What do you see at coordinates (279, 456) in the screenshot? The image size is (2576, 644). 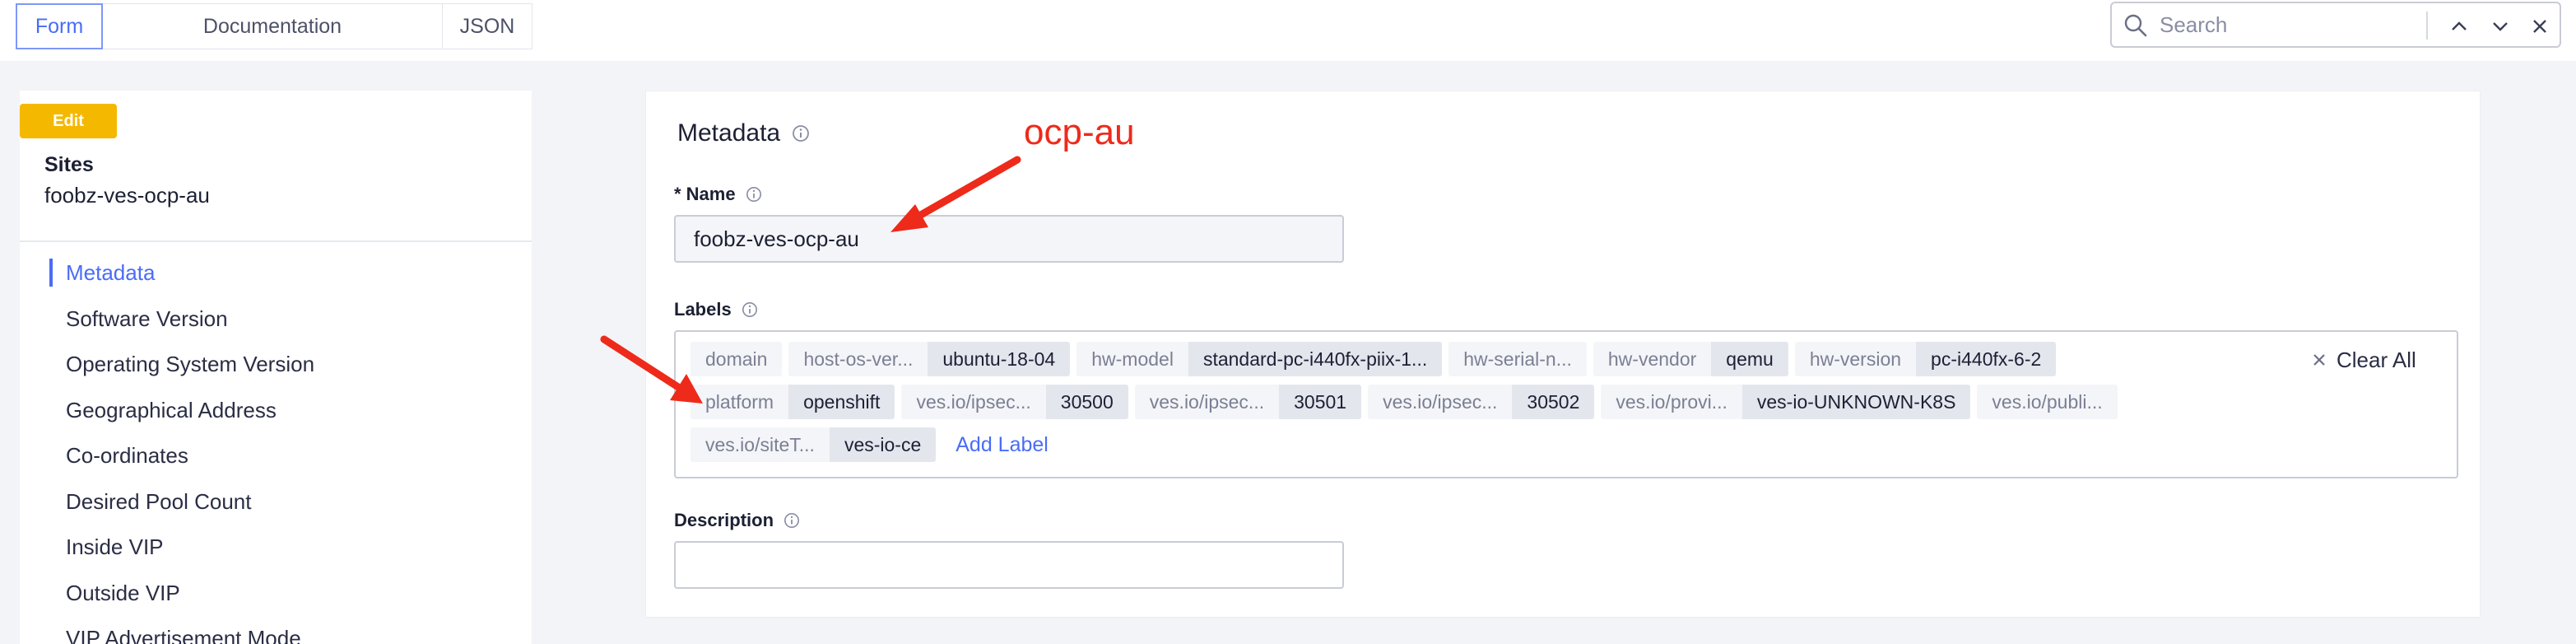 I see `sidebar-item-co-ordinates: Co-ordinates` at bounding box center [279, 456].